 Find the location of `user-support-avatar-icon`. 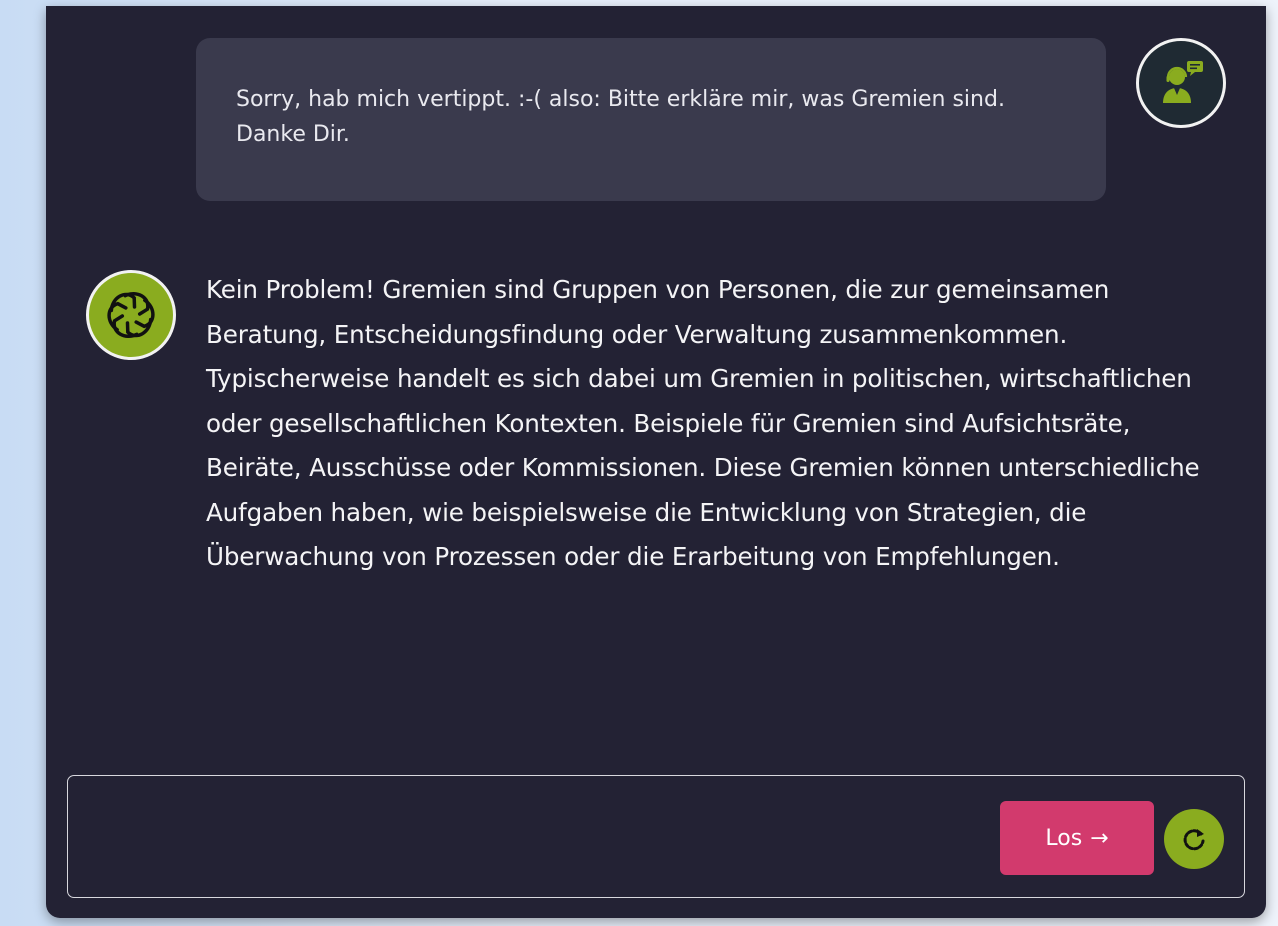

user-support-avatar-icon is located at coordinates (1183, 82).